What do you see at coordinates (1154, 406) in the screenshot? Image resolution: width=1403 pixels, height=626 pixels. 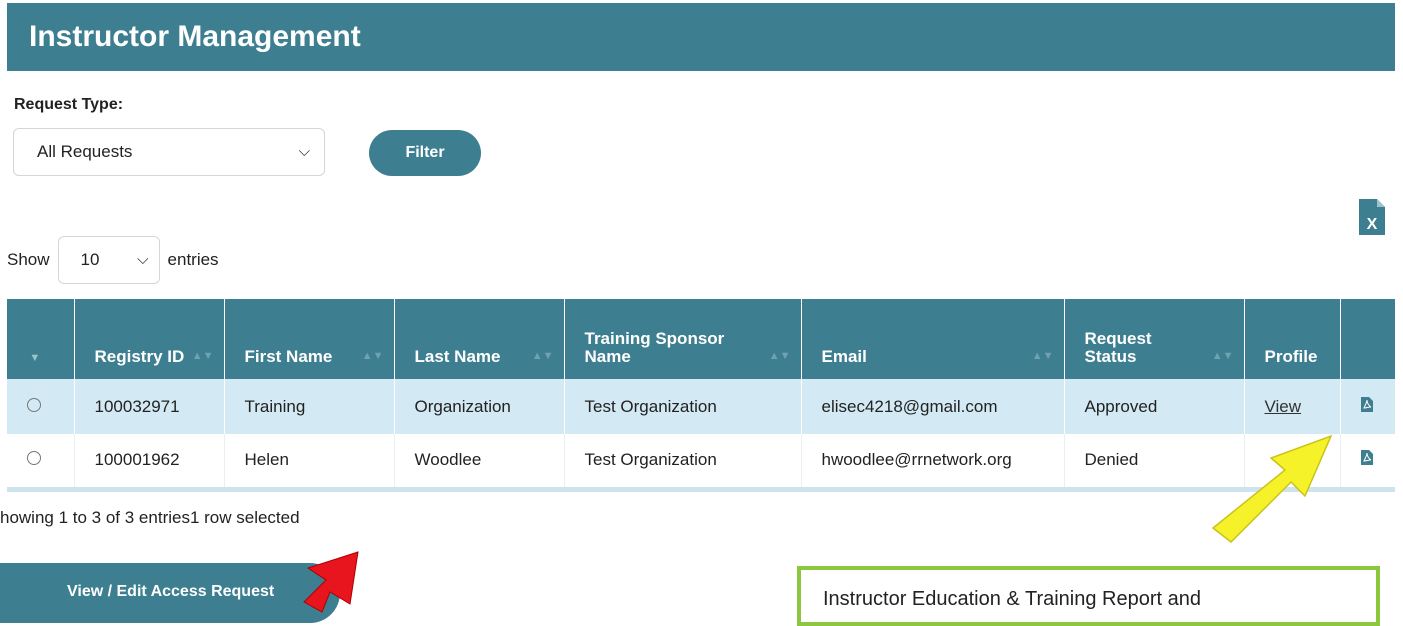 I see `status-cell: Approved` at bounding box center [1154, 406].